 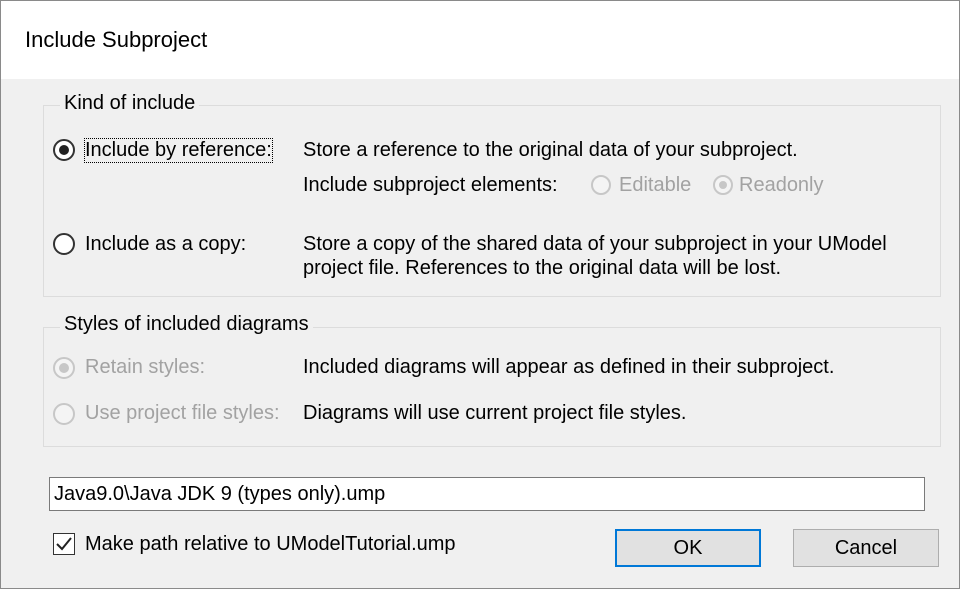 What do you see at coordinates (116, 39) in the screenshot?
I see `dialog-title: Include Subproject` at bounding box center [116, 39].